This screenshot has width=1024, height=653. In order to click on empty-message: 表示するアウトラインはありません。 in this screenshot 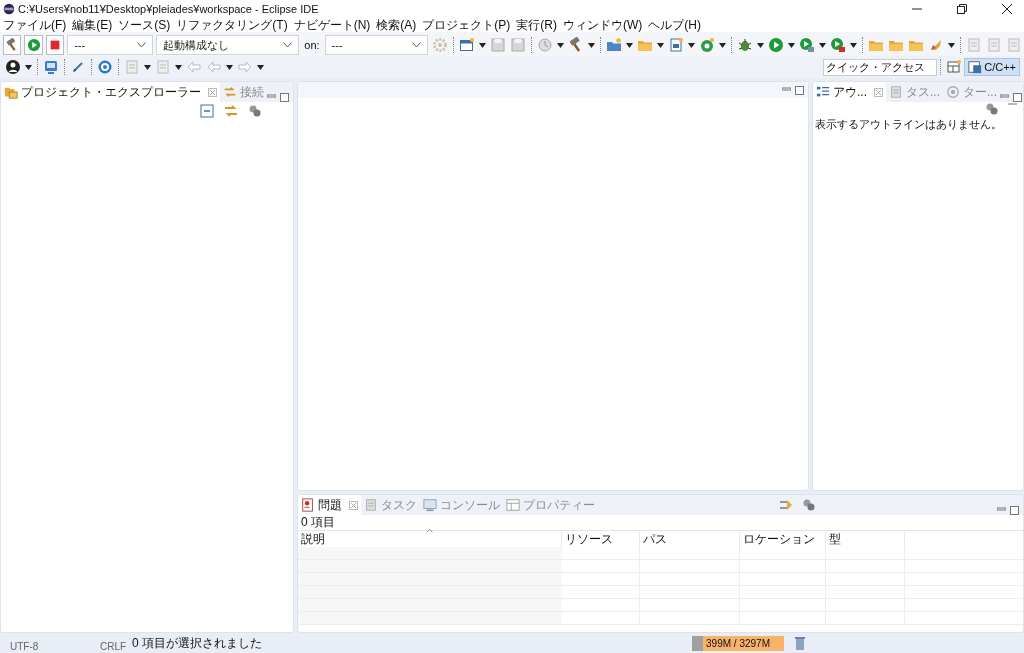, I will do `click(908, 124)`.